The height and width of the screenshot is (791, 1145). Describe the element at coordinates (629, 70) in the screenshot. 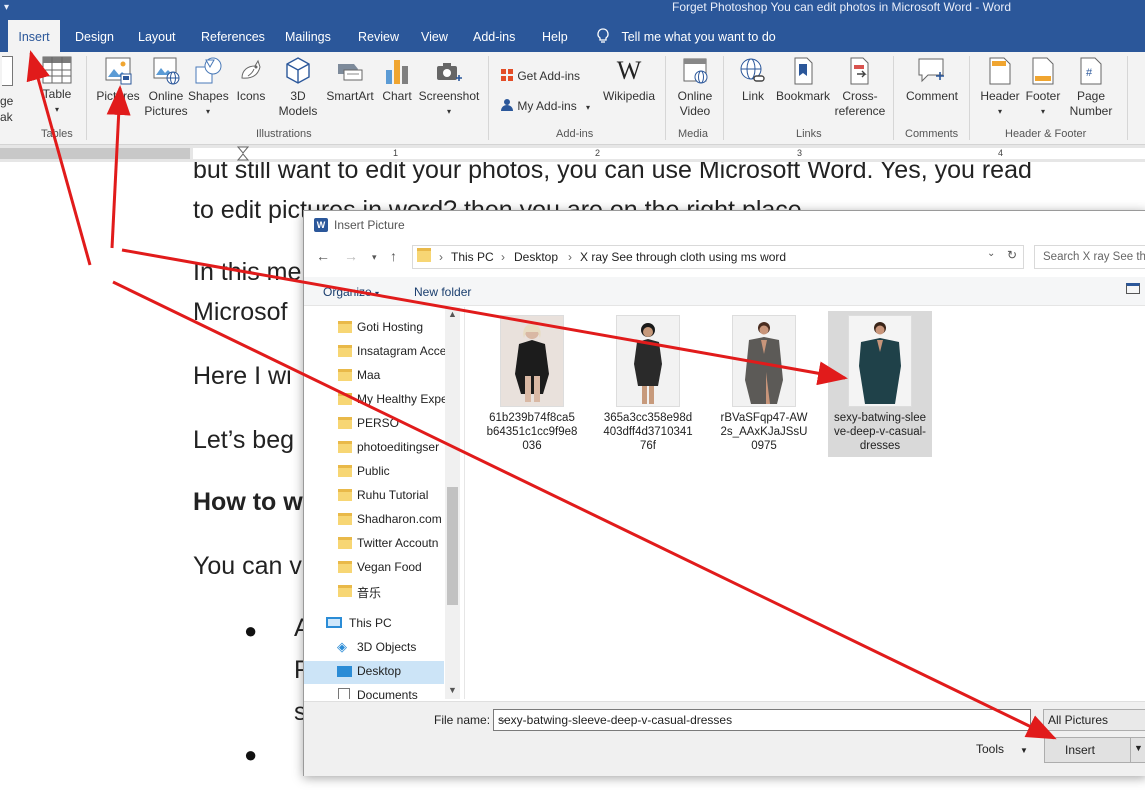

I see `wikipedia-icon: W` at that location.